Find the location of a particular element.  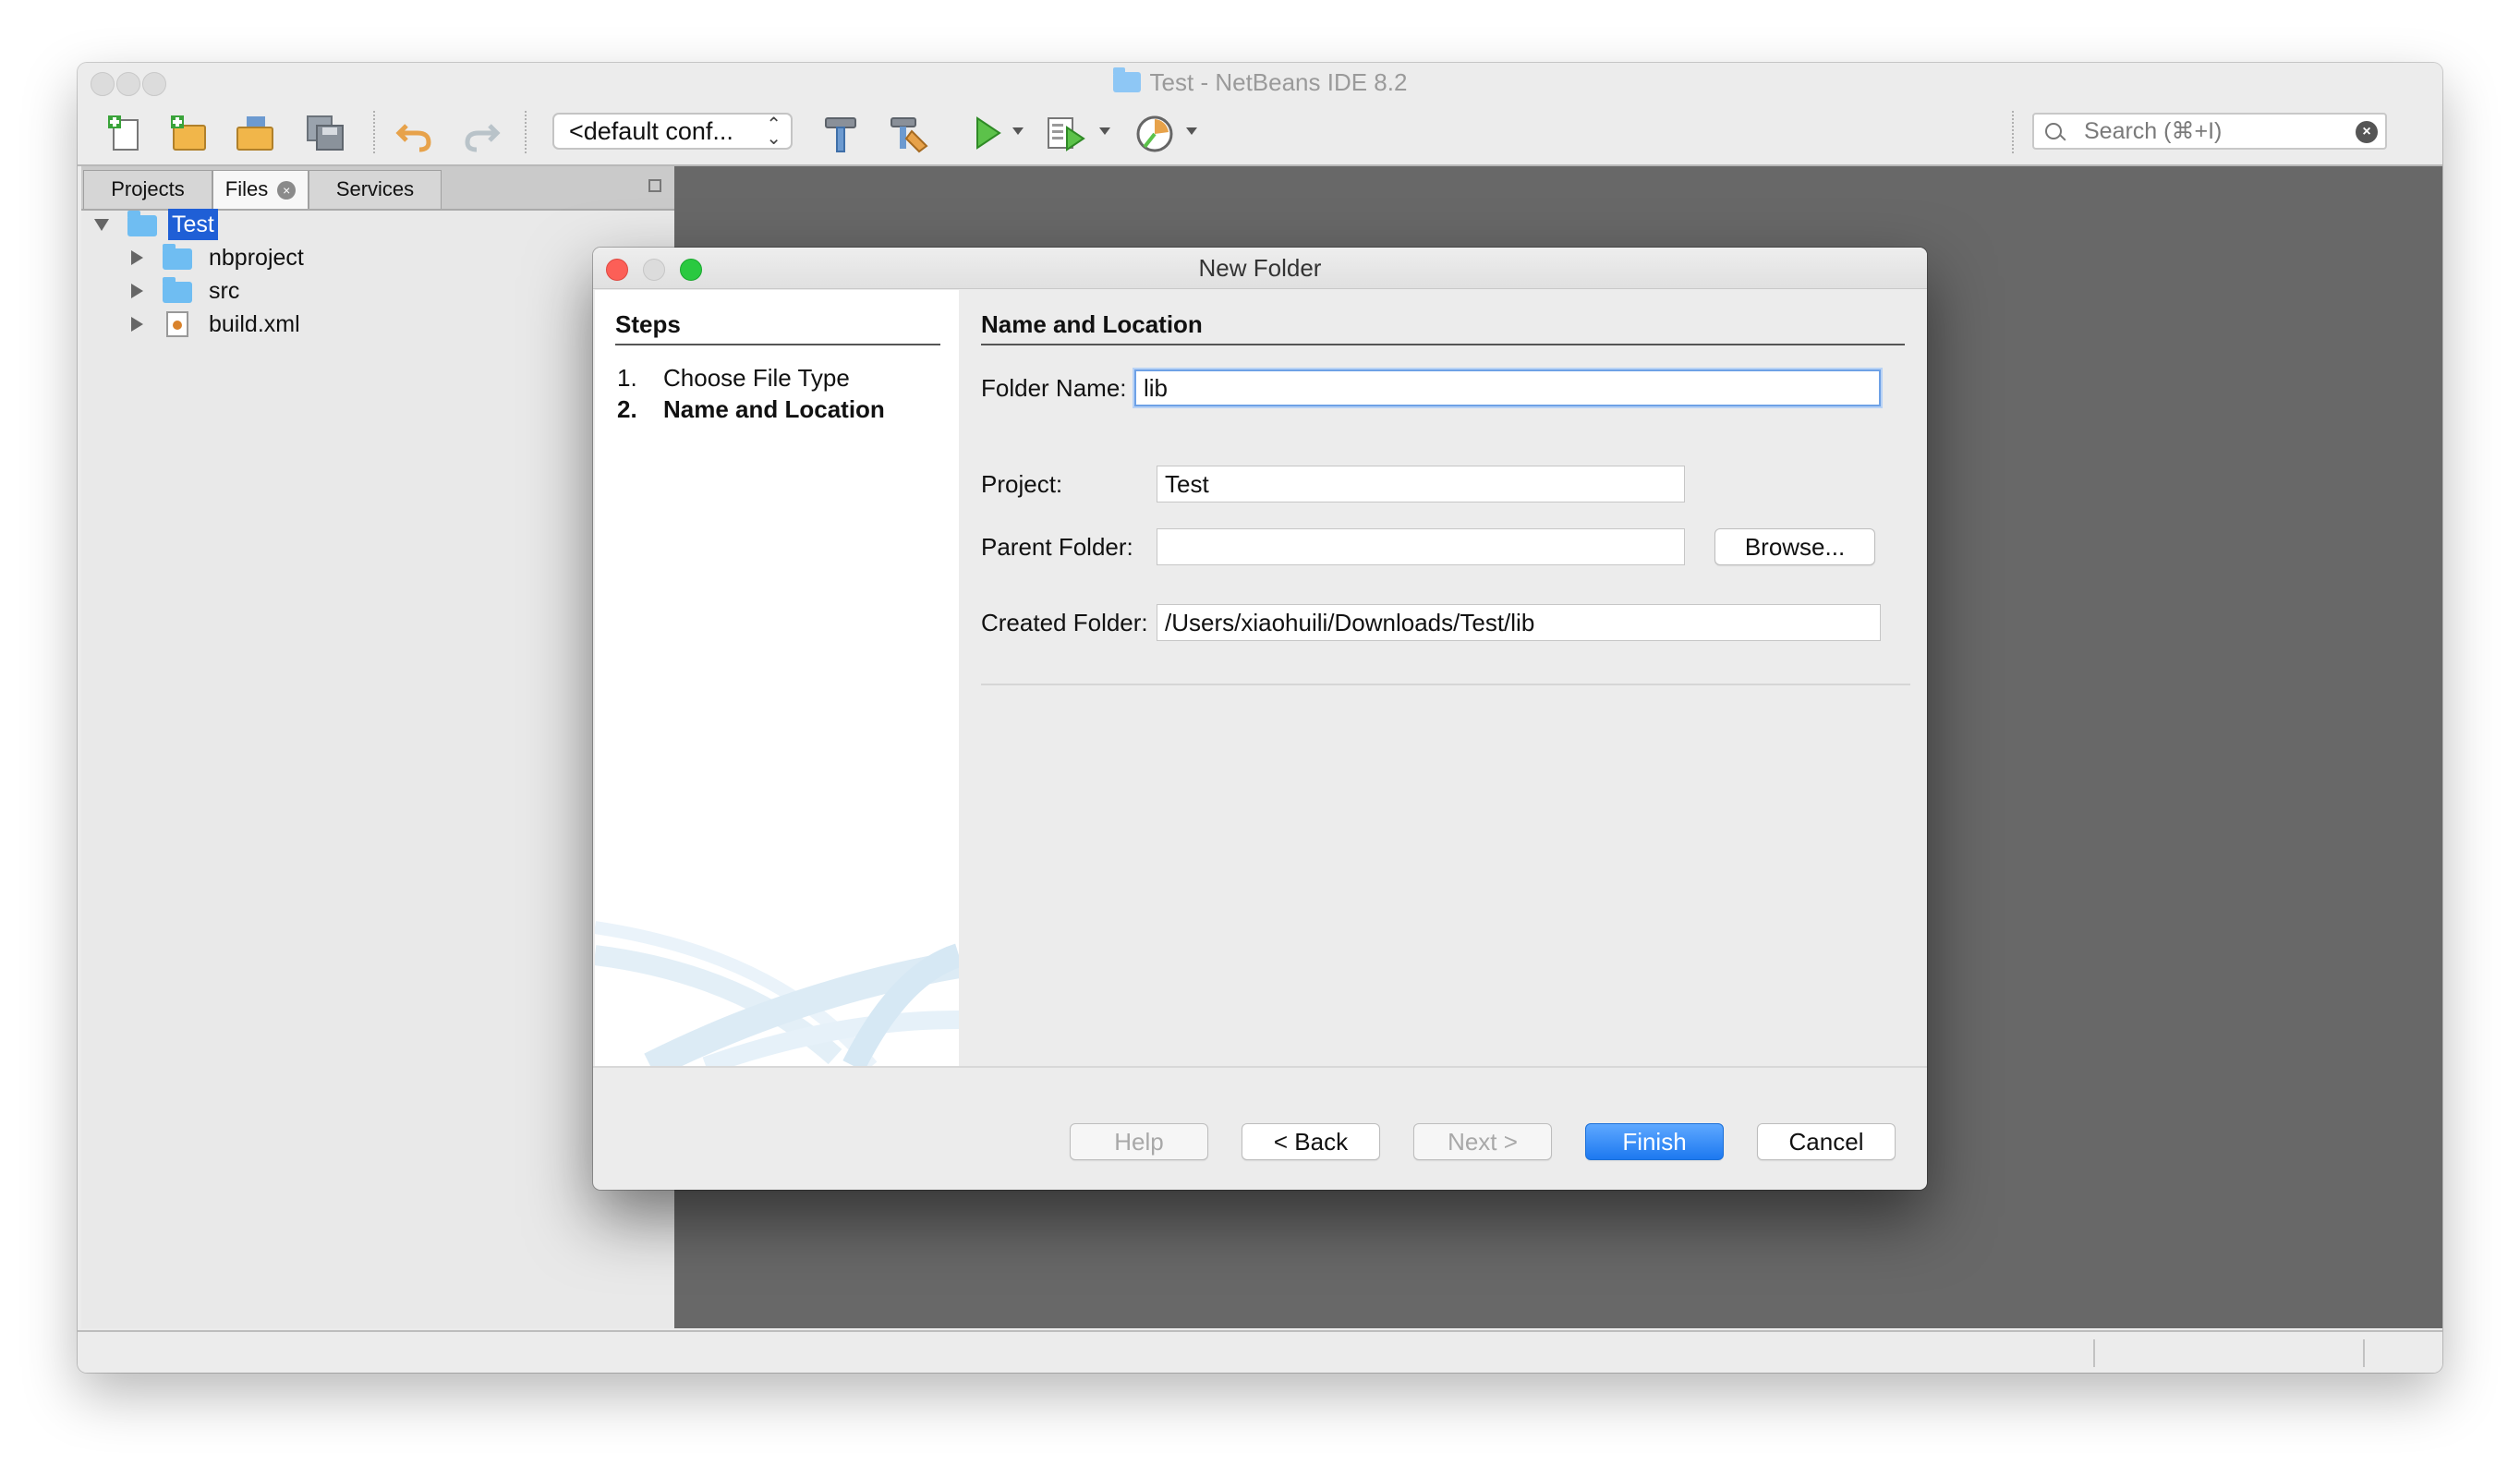

tab-files: Files × is located at coordinates (260, 189).